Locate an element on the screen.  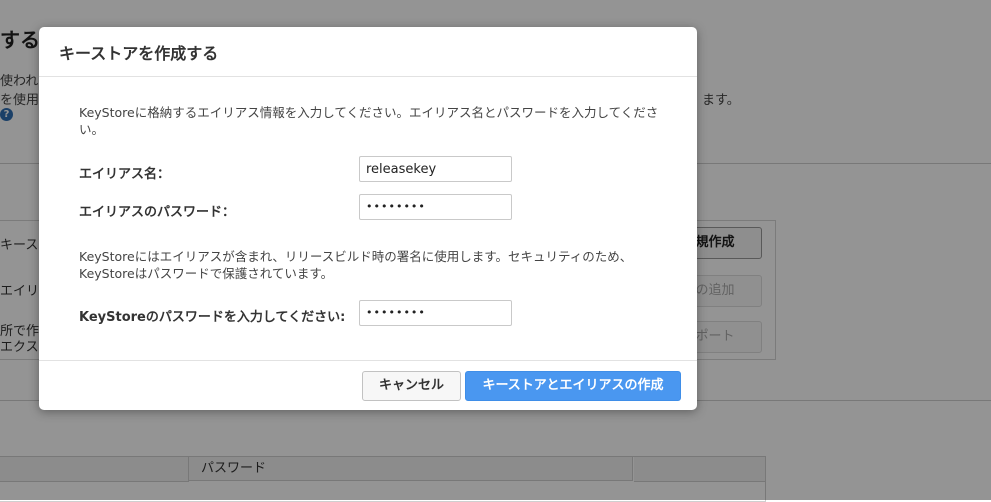
cancel-button: キャンセル is located at coordinates (411, 386).